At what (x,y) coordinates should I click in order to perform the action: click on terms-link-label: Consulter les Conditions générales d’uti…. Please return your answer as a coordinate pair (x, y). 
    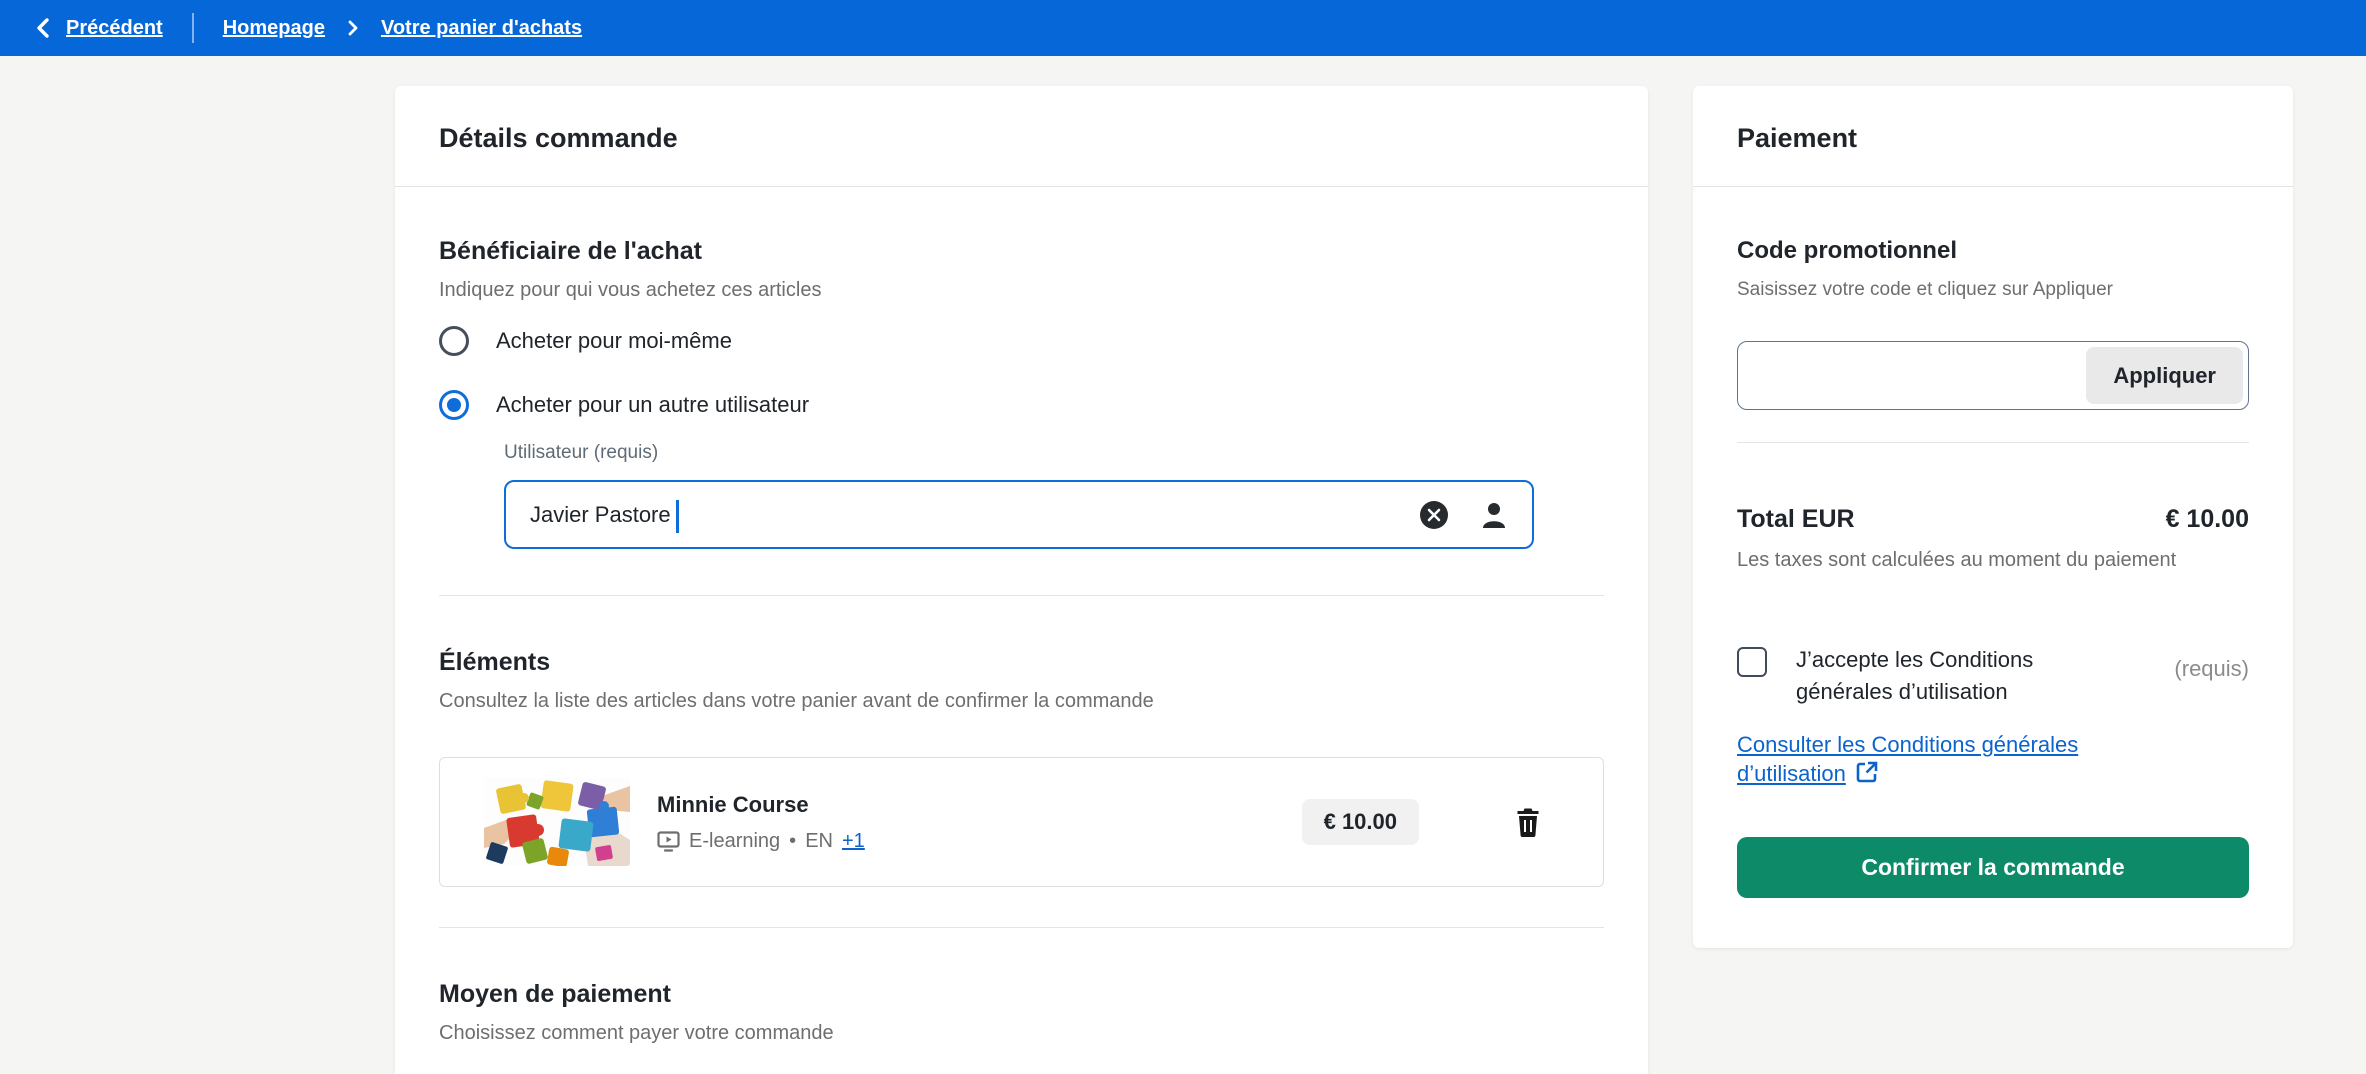
    Looking at the image, I should click on (1908, 758).